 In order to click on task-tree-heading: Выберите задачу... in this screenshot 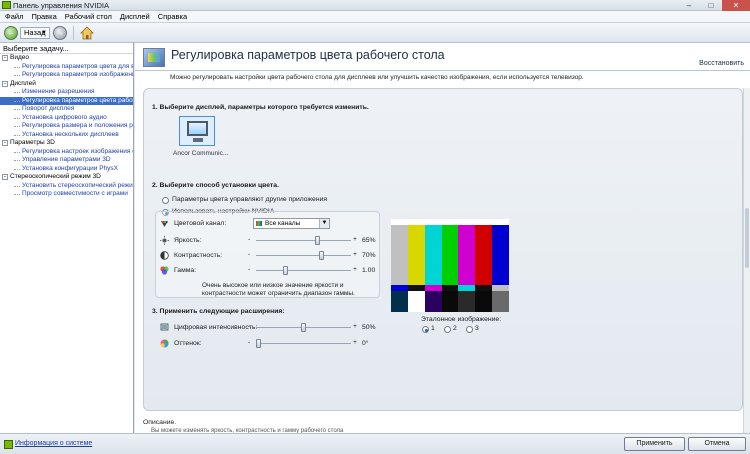, I will do `click(66, 48)`.